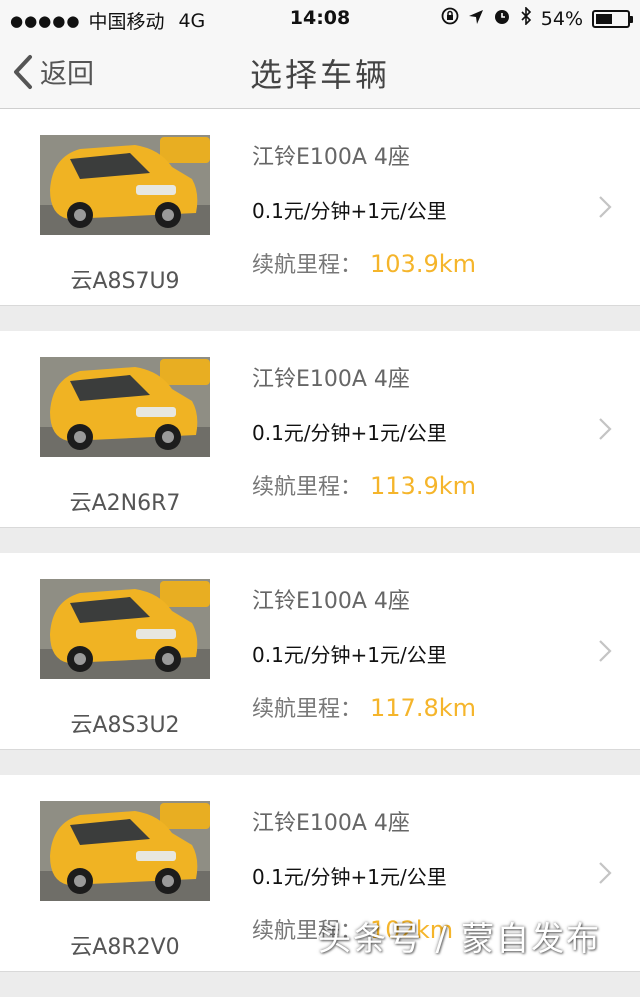 The width and height of the screenshot is (640, 997). I want to click on orientation-lock-icon, so click(450, 18).